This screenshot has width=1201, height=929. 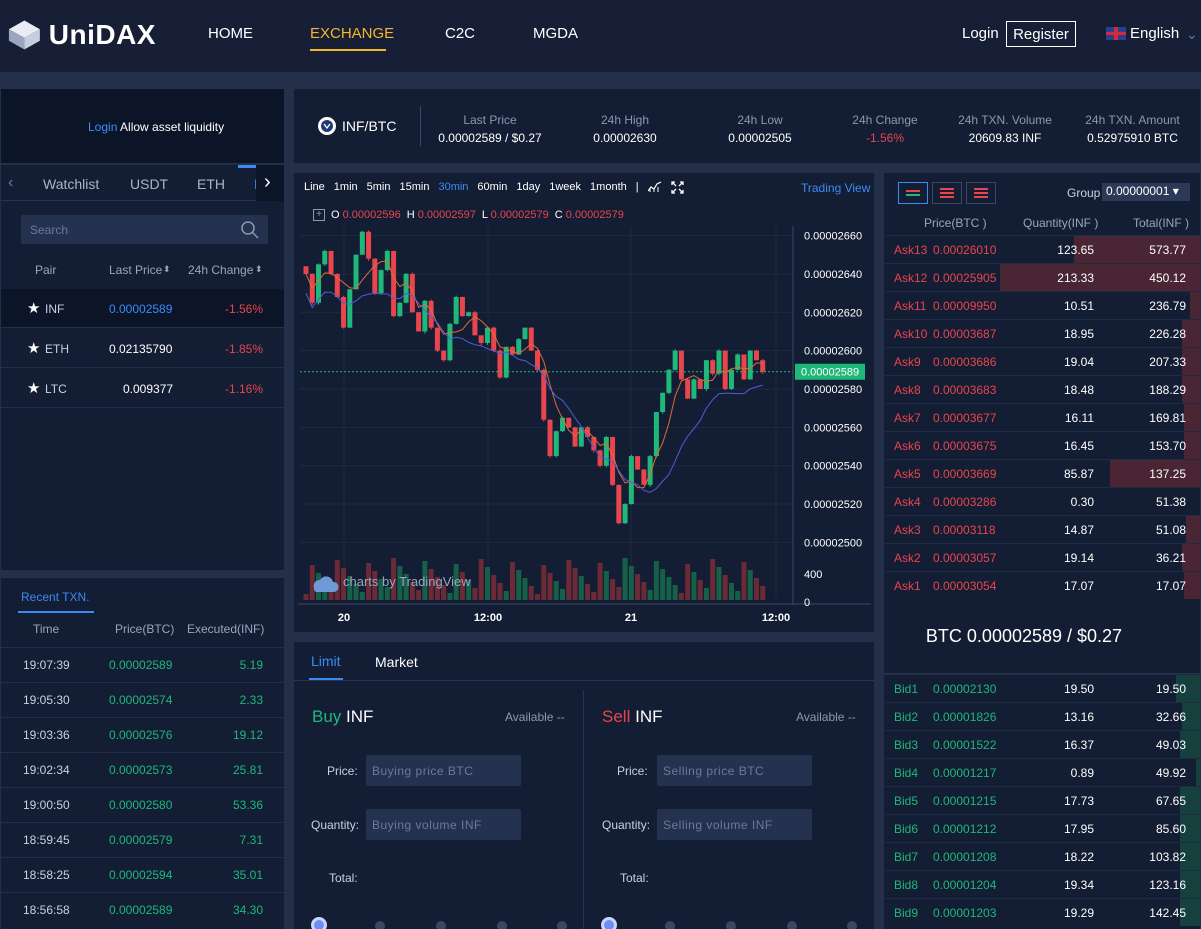 What do you see at coordinates (734, 824) in the screenshot?
I see `sell-quantity-input: Selling volume INF` at bounding box center [734, 824].